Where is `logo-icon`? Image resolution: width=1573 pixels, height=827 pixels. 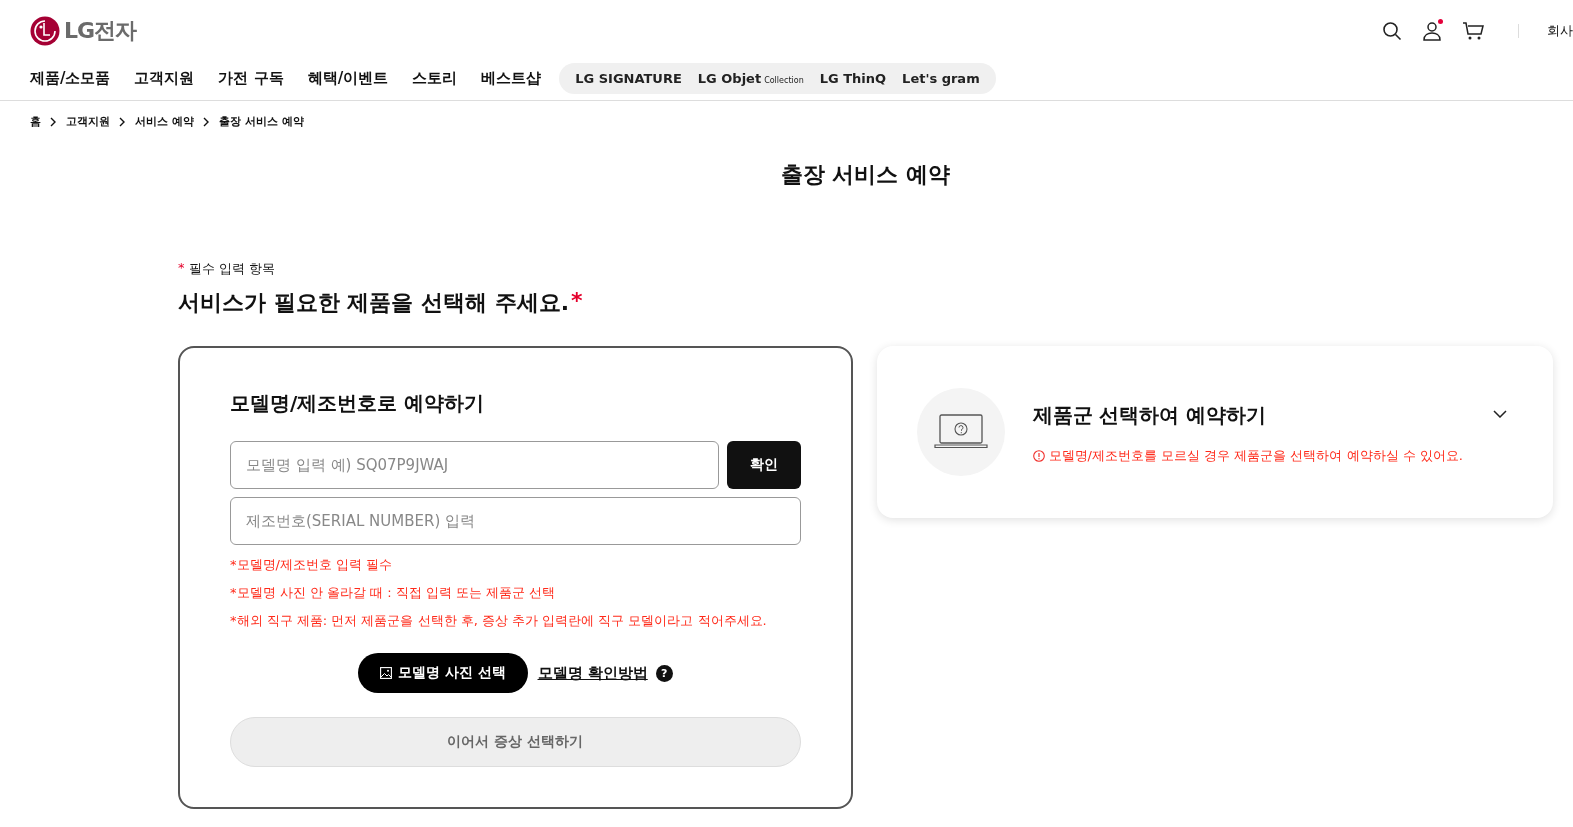
logo-icon is located at coordinates (45, 31).